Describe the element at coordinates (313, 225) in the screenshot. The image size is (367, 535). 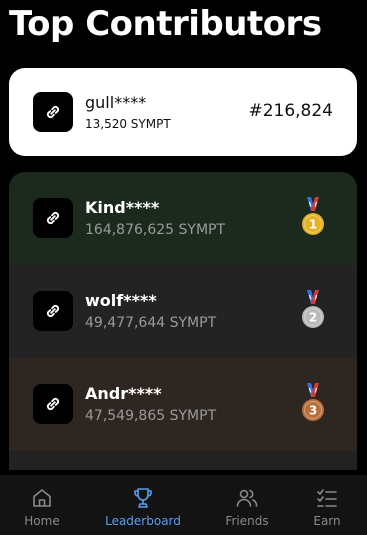
I see `medal-number: 1` at that location.